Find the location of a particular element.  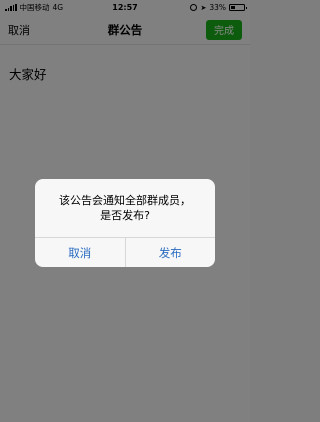

dialog-cancel-button: 取消 is located at coordinates (80, 252).